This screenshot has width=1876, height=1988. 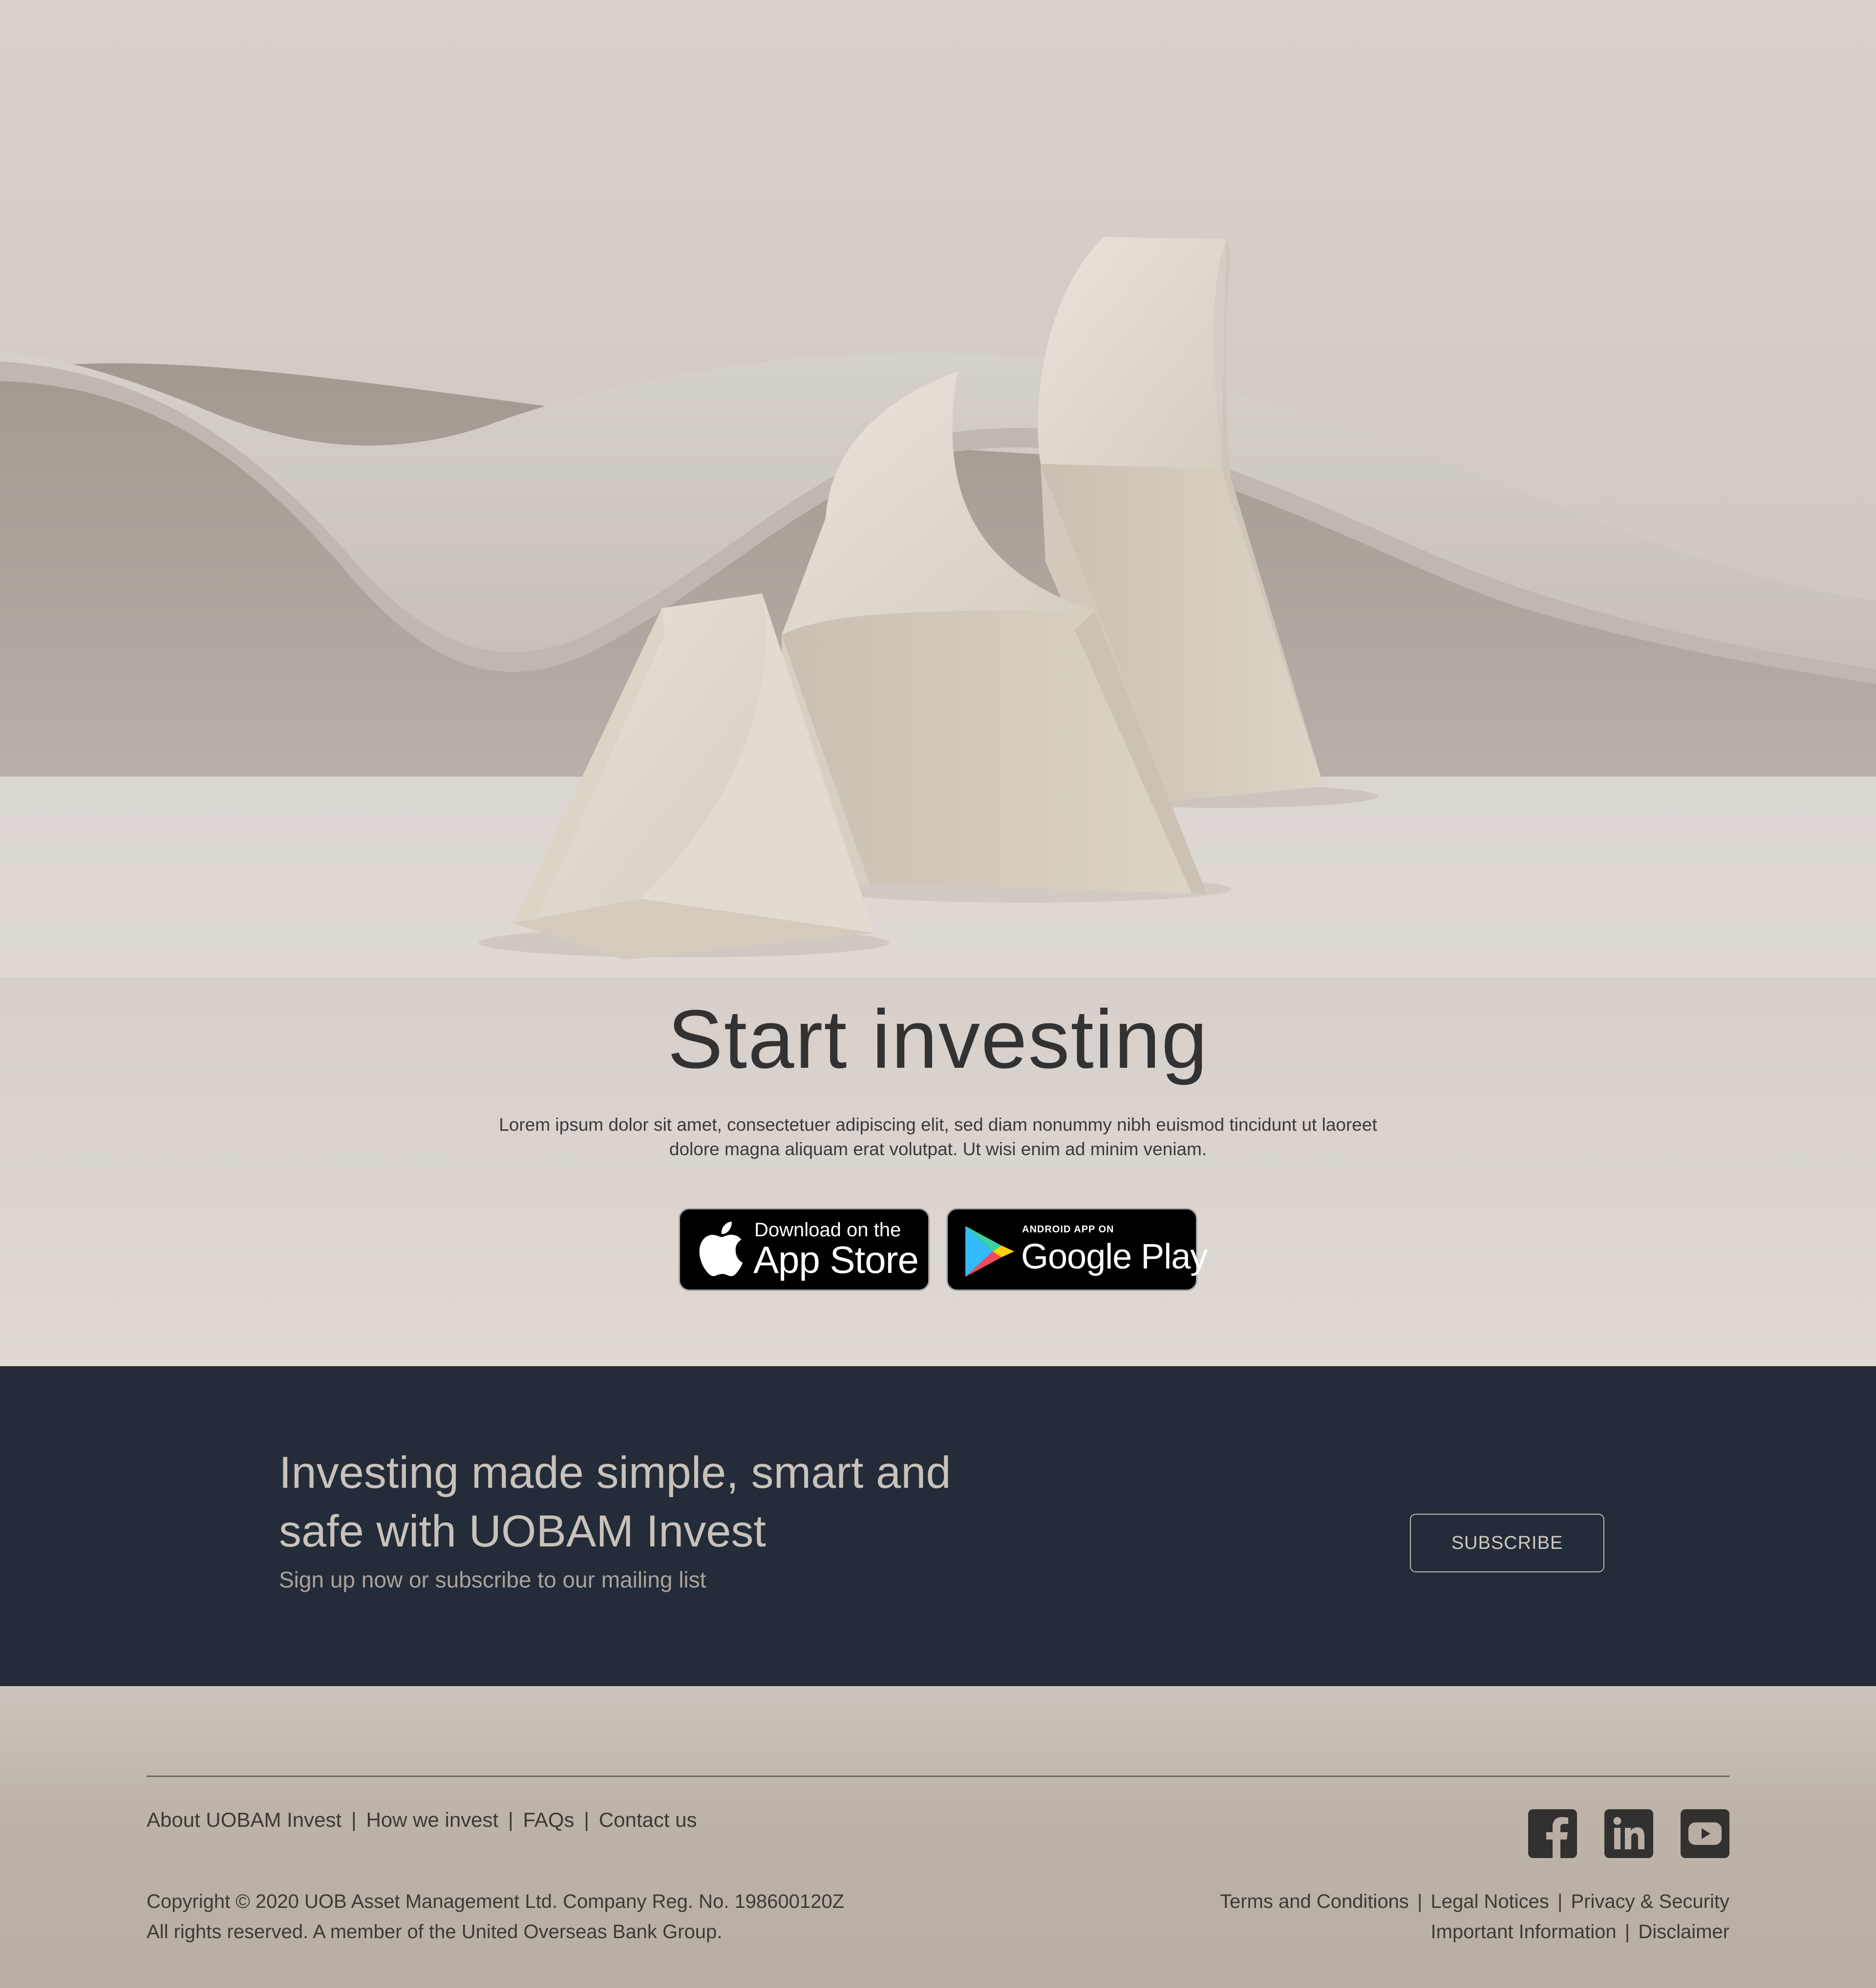 What do you see at coordinates (1683, 1932) in the screenshot?
I see `legal-link-disclaimer: Disclaimer` at bounding box center [1683, 1932].